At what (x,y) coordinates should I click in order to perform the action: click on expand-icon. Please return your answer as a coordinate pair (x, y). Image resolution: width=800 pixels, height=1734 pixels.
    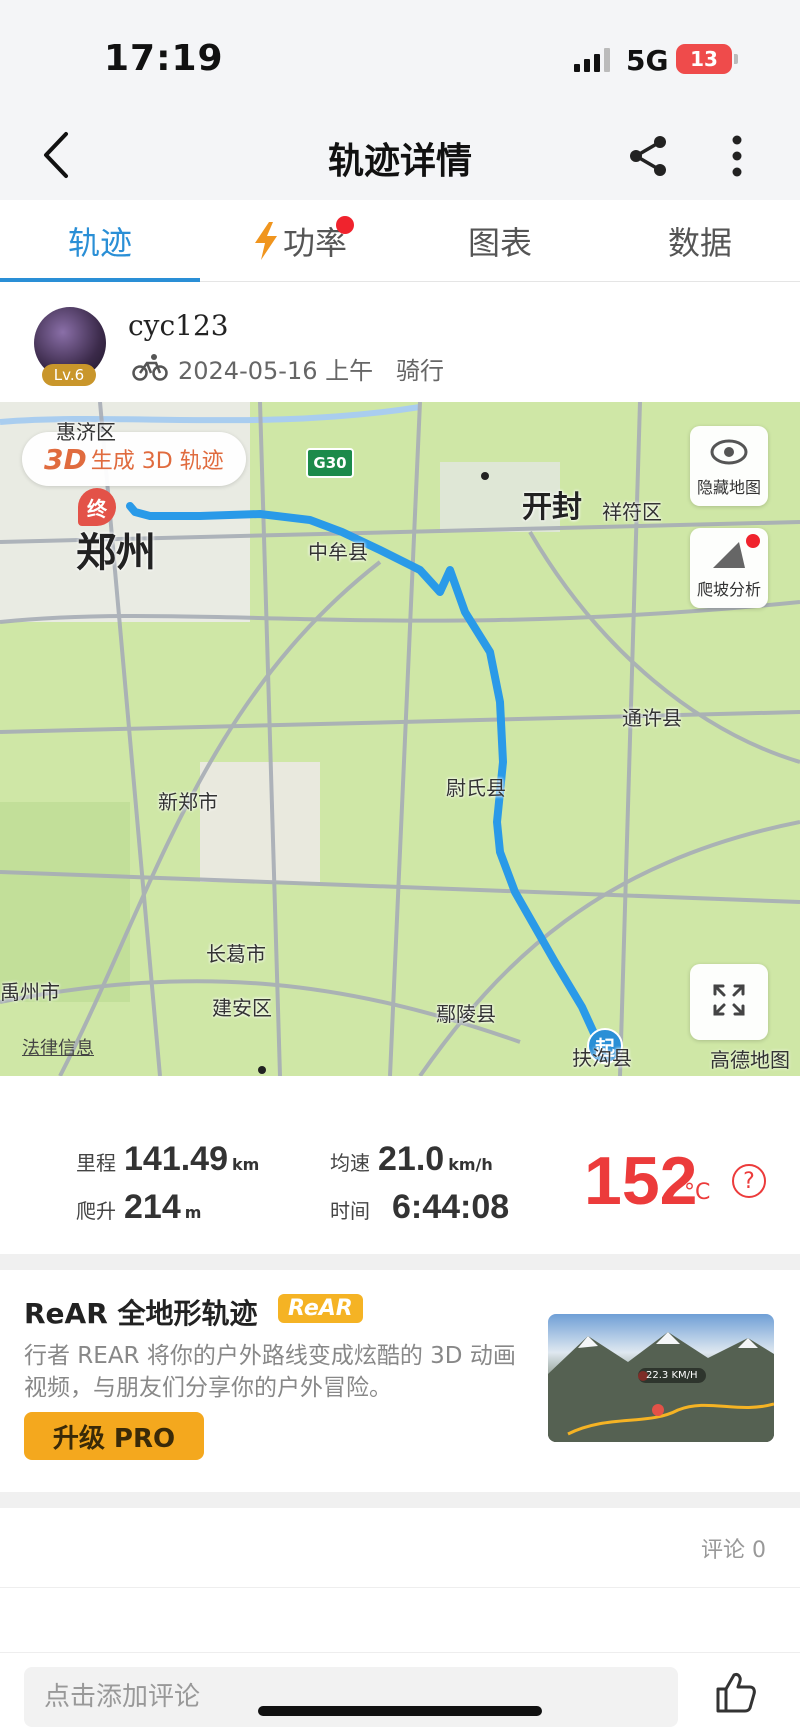
    Looking at the image, I should click on (729, 1000).